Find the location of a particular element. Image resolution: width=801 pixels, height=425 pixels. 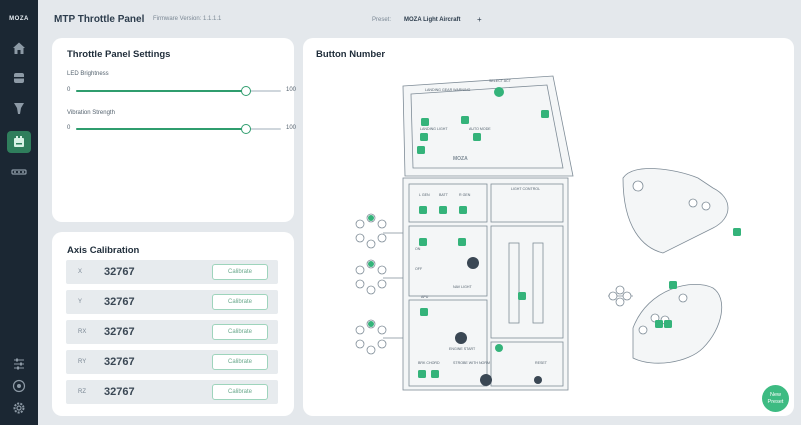

nav-light-label: NAV LIGHT is located at coordinates (463, 287).